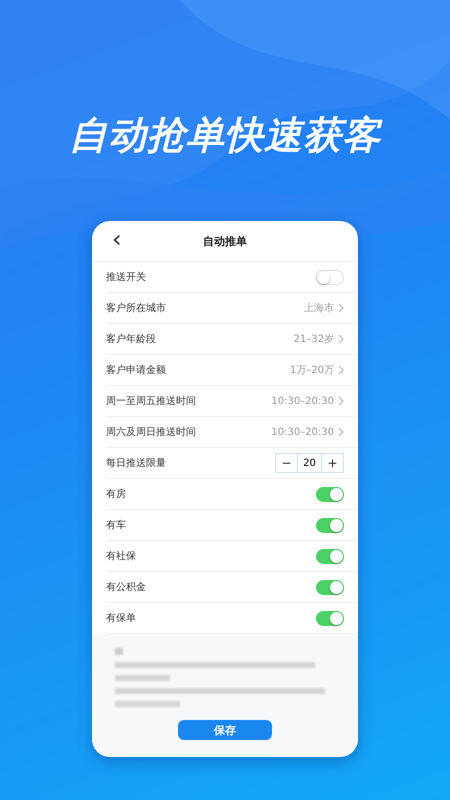  What do you see at coordinates (312, 370) in the screenshot?
I see `setting-value: 1万–20万` at bounding box center [312, 370].